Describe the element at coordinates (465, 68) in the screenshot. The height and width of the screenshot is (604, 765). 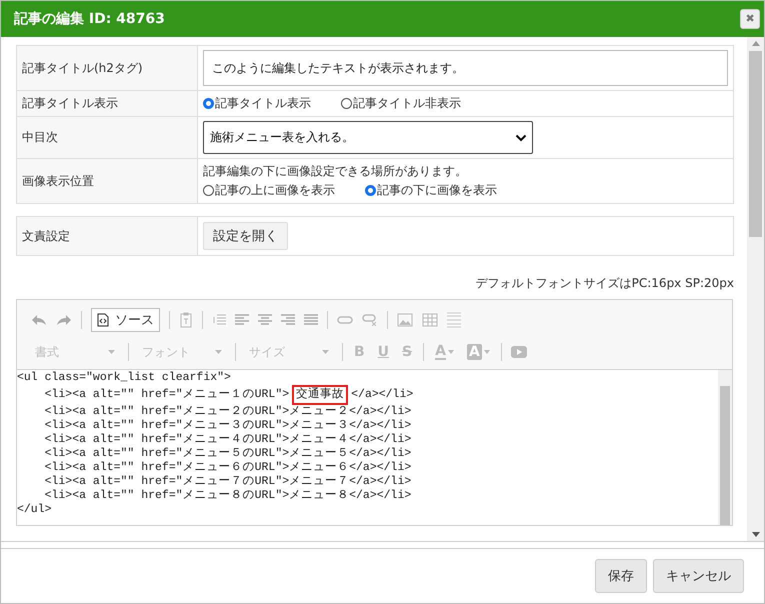
I see `title-input-field: このように編集したテキストが表示されます。` at that location.